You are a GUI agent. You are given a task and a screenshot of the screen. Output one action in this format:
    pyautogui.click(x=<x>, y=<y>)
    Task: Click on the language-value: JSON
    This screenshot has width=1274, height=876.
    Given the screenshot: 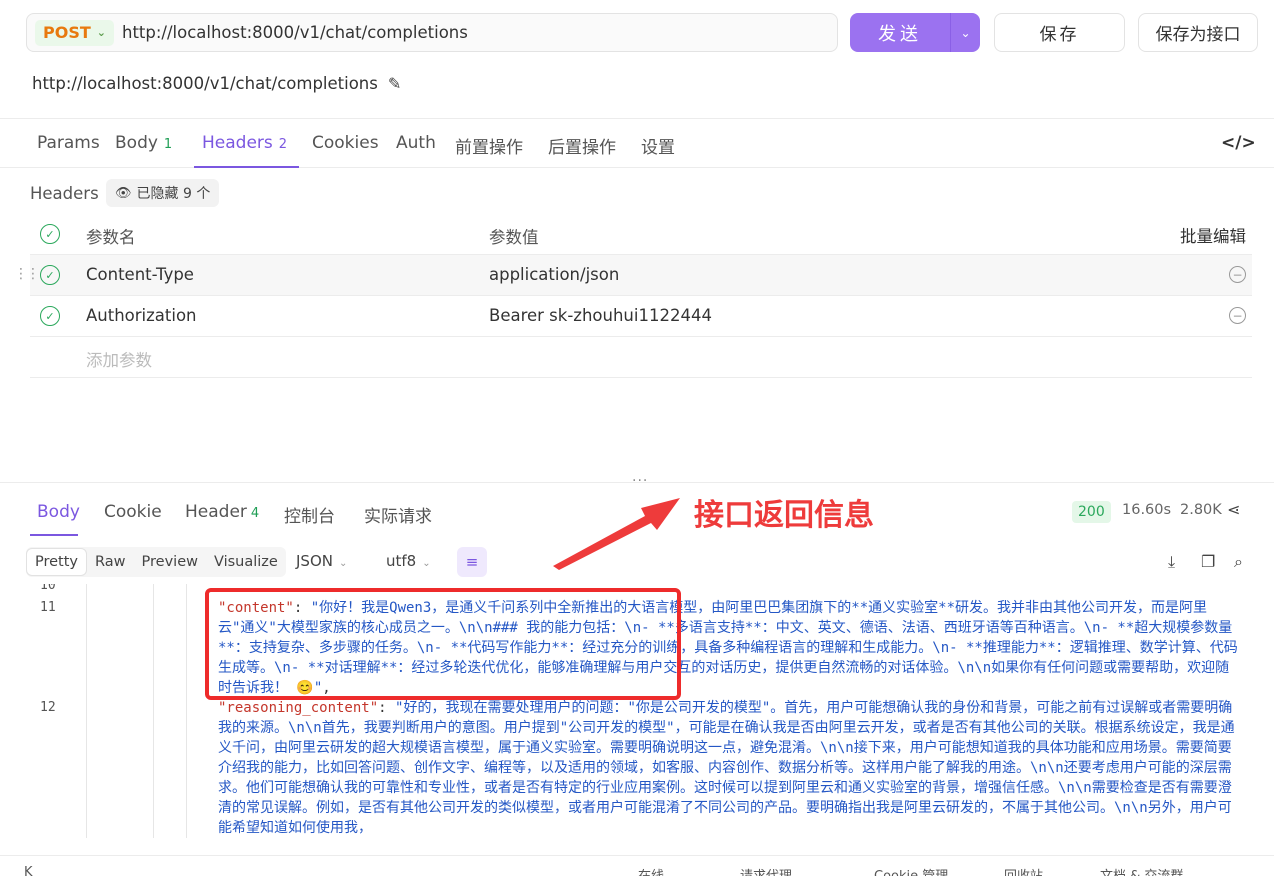 What is the action you would take?
    pyautogui.click(x=314, y=561)
    